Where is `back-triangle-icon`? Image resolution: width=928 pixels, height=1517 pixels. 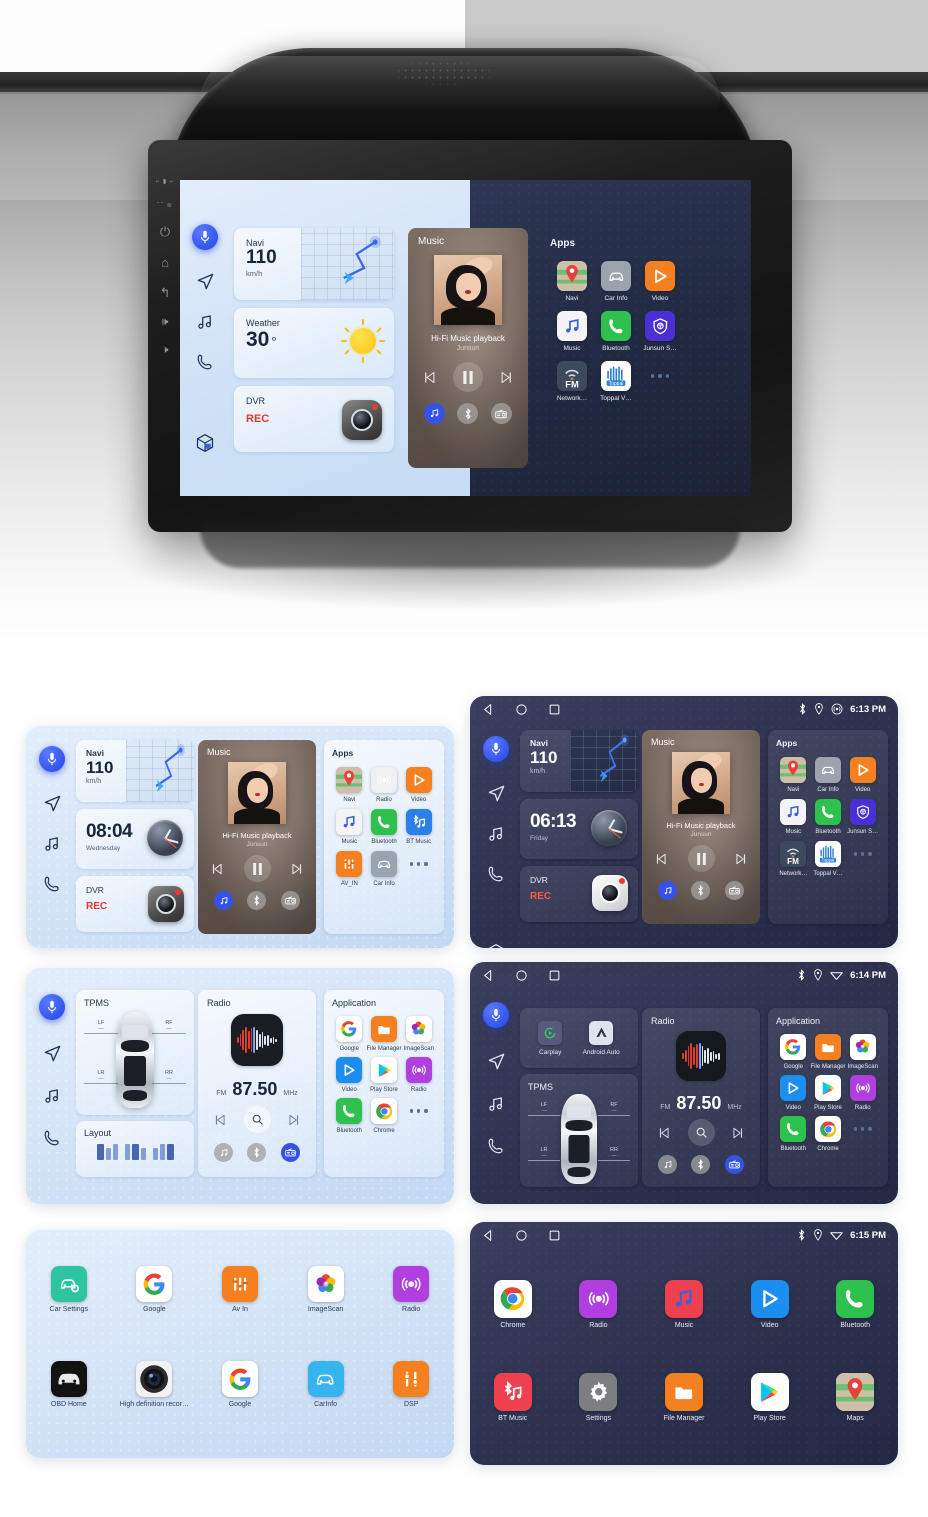
back-triangle-icon is located at coordinates (488, 709).